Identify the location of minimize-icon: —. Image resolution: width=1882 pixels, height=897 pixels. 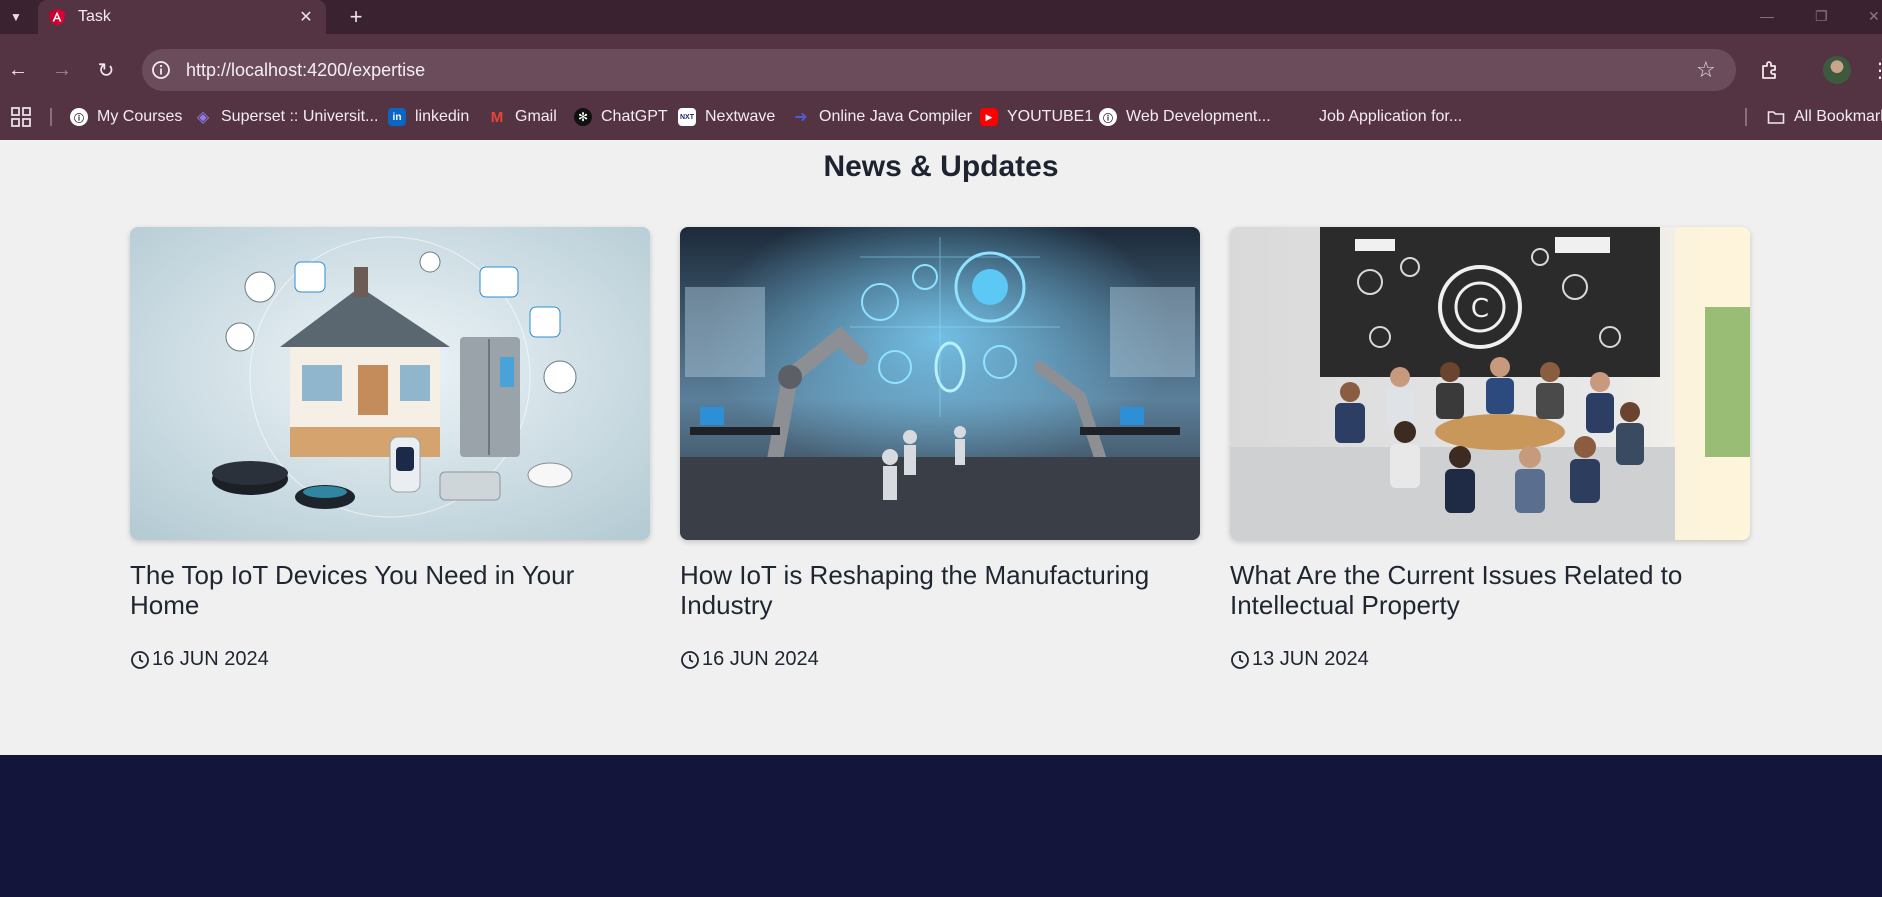
(1767, 16).